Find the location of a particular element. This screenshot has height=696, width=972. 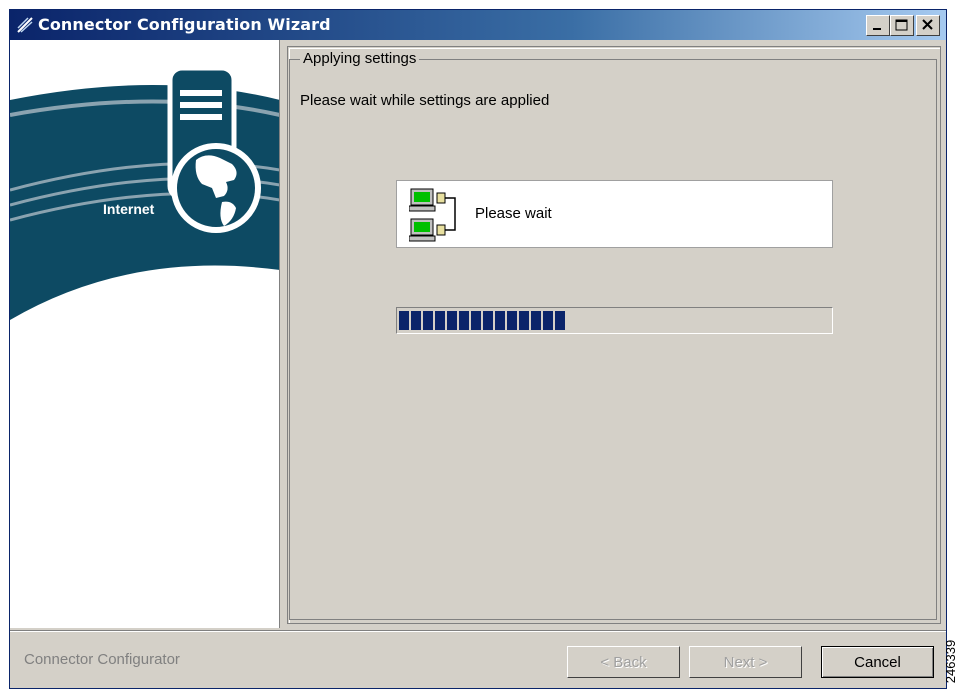

maximize-button is located at coordinates (902, 25).